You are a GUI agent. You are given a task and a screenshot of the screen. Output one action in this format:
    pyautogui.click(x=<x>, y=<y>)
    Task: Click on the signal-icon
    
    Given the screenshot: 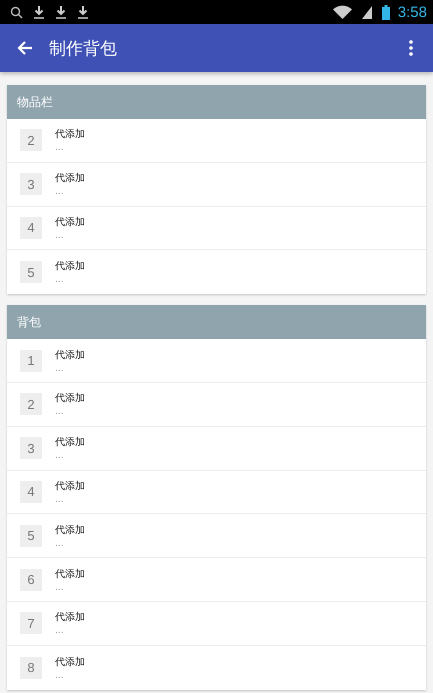 What is the action you would take?
    pyautogui.click(x=367, y=12)
    